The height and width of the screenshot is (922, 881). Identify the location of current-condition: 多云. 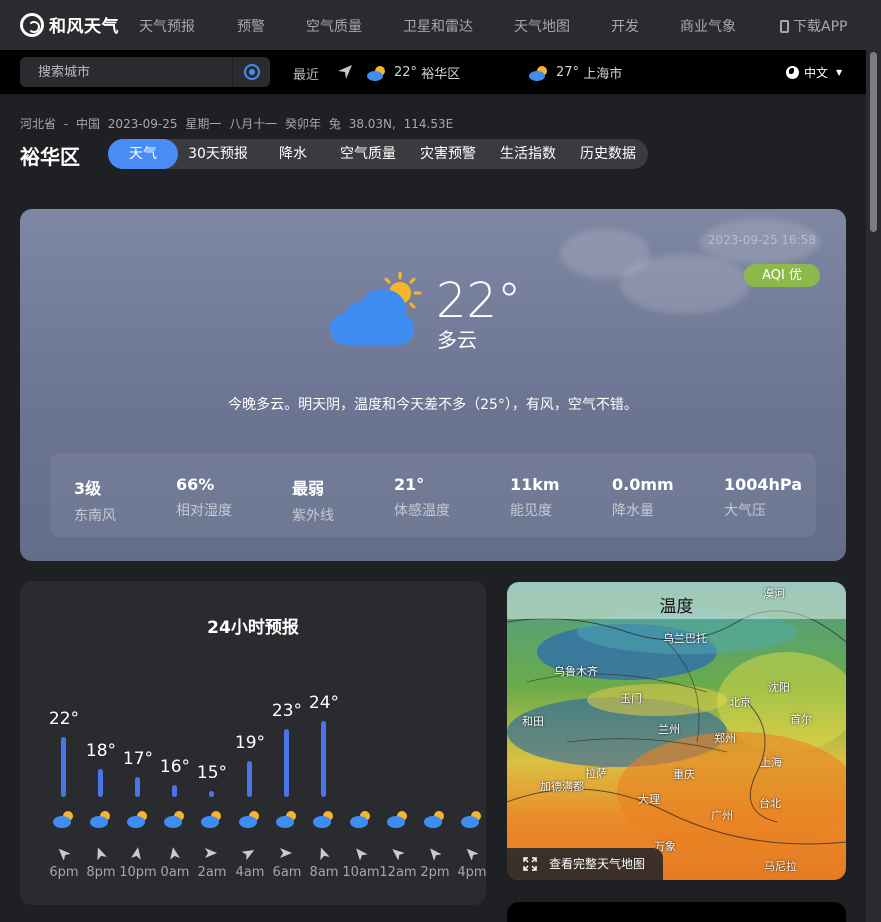
(457, 340).